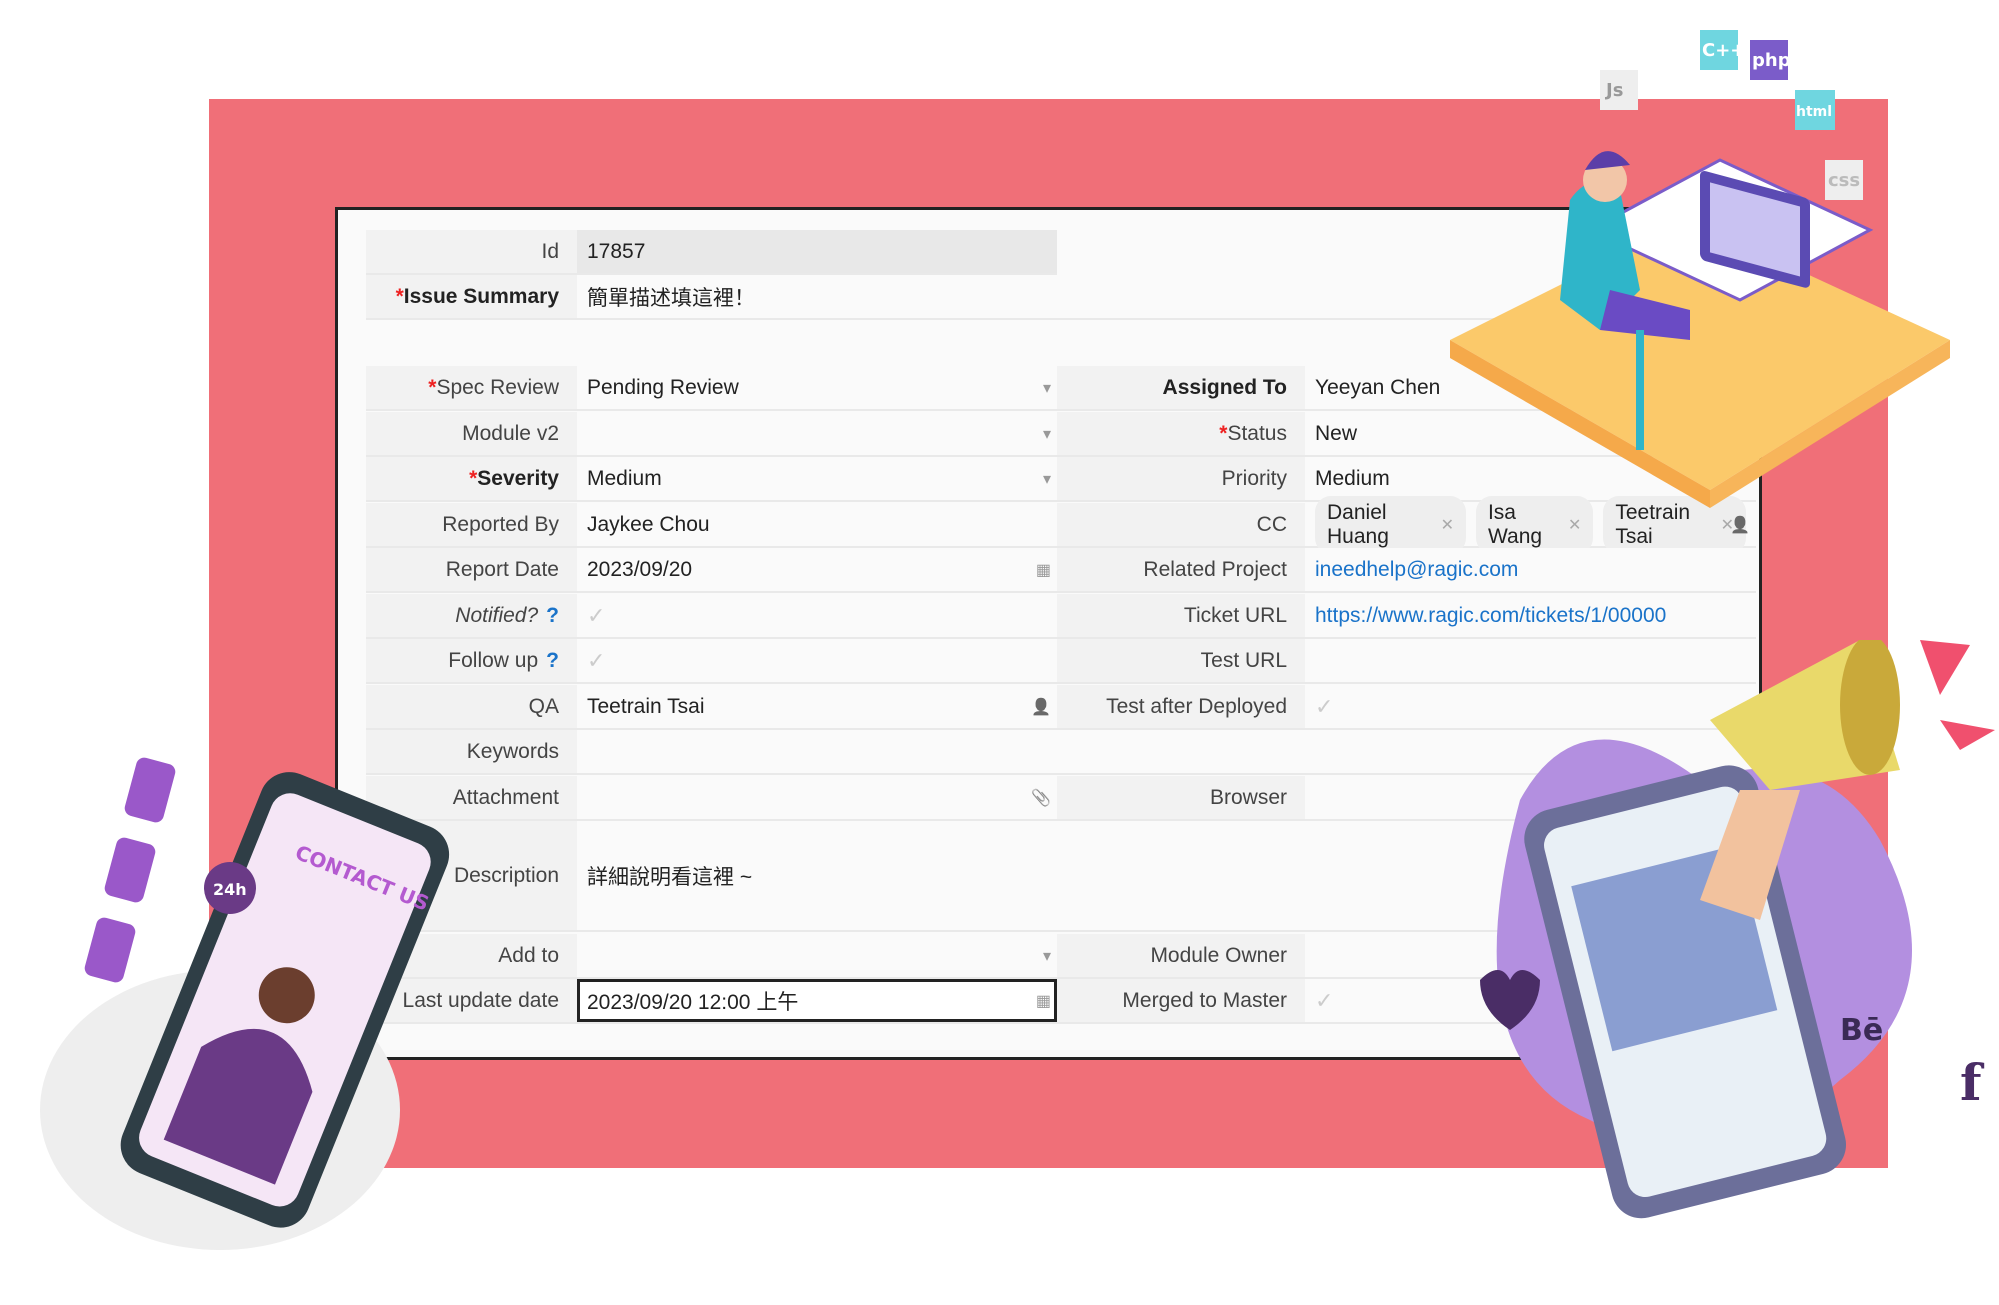  Describe the element at coordinates (1358, 524) in the screenshot. I see `cc-tag-name: Daniel Huang` at that location.